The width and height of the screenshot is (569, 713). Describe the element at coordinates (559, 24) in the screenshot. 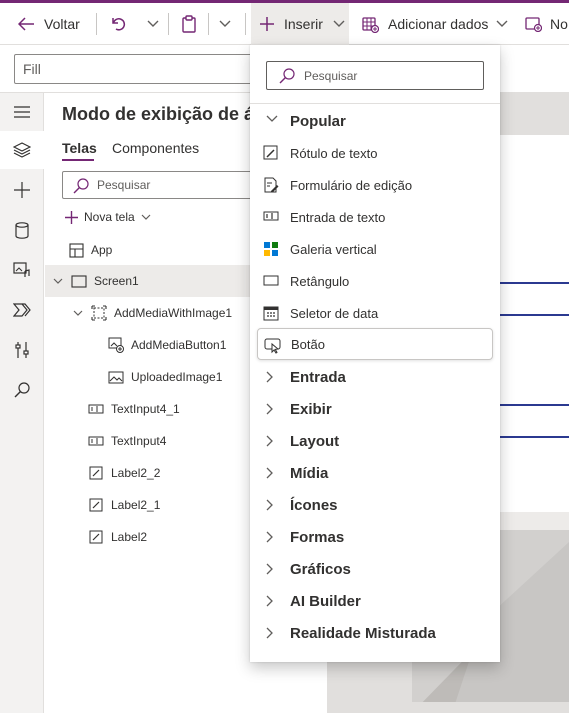

I see `new-label: No` at that location.